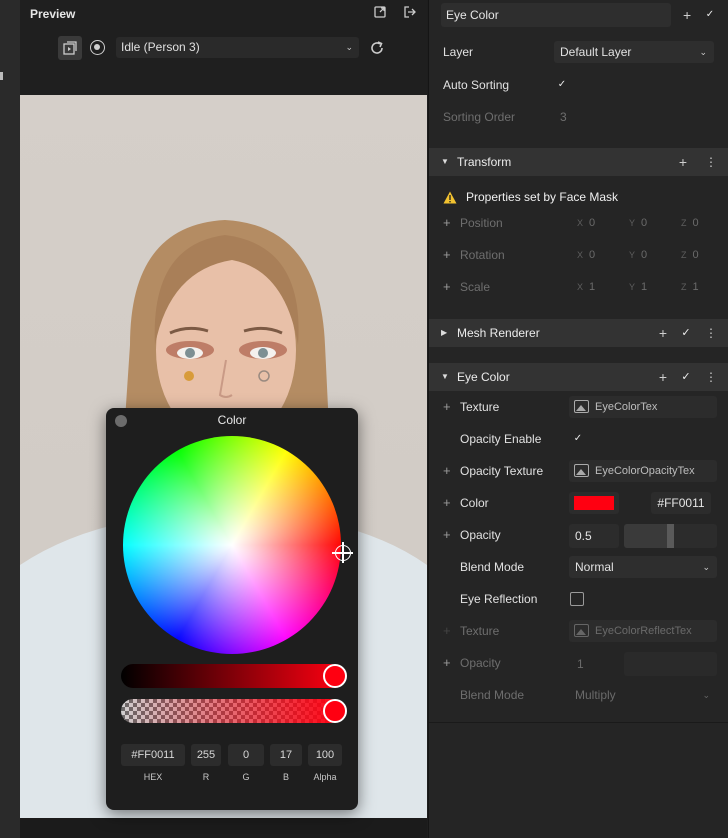 This screenshot has width=728, height=838. Describe the element at coordinates (499, 599) in the screenshot. I see `eye-reflection-label: Eye Reflection` at that location.